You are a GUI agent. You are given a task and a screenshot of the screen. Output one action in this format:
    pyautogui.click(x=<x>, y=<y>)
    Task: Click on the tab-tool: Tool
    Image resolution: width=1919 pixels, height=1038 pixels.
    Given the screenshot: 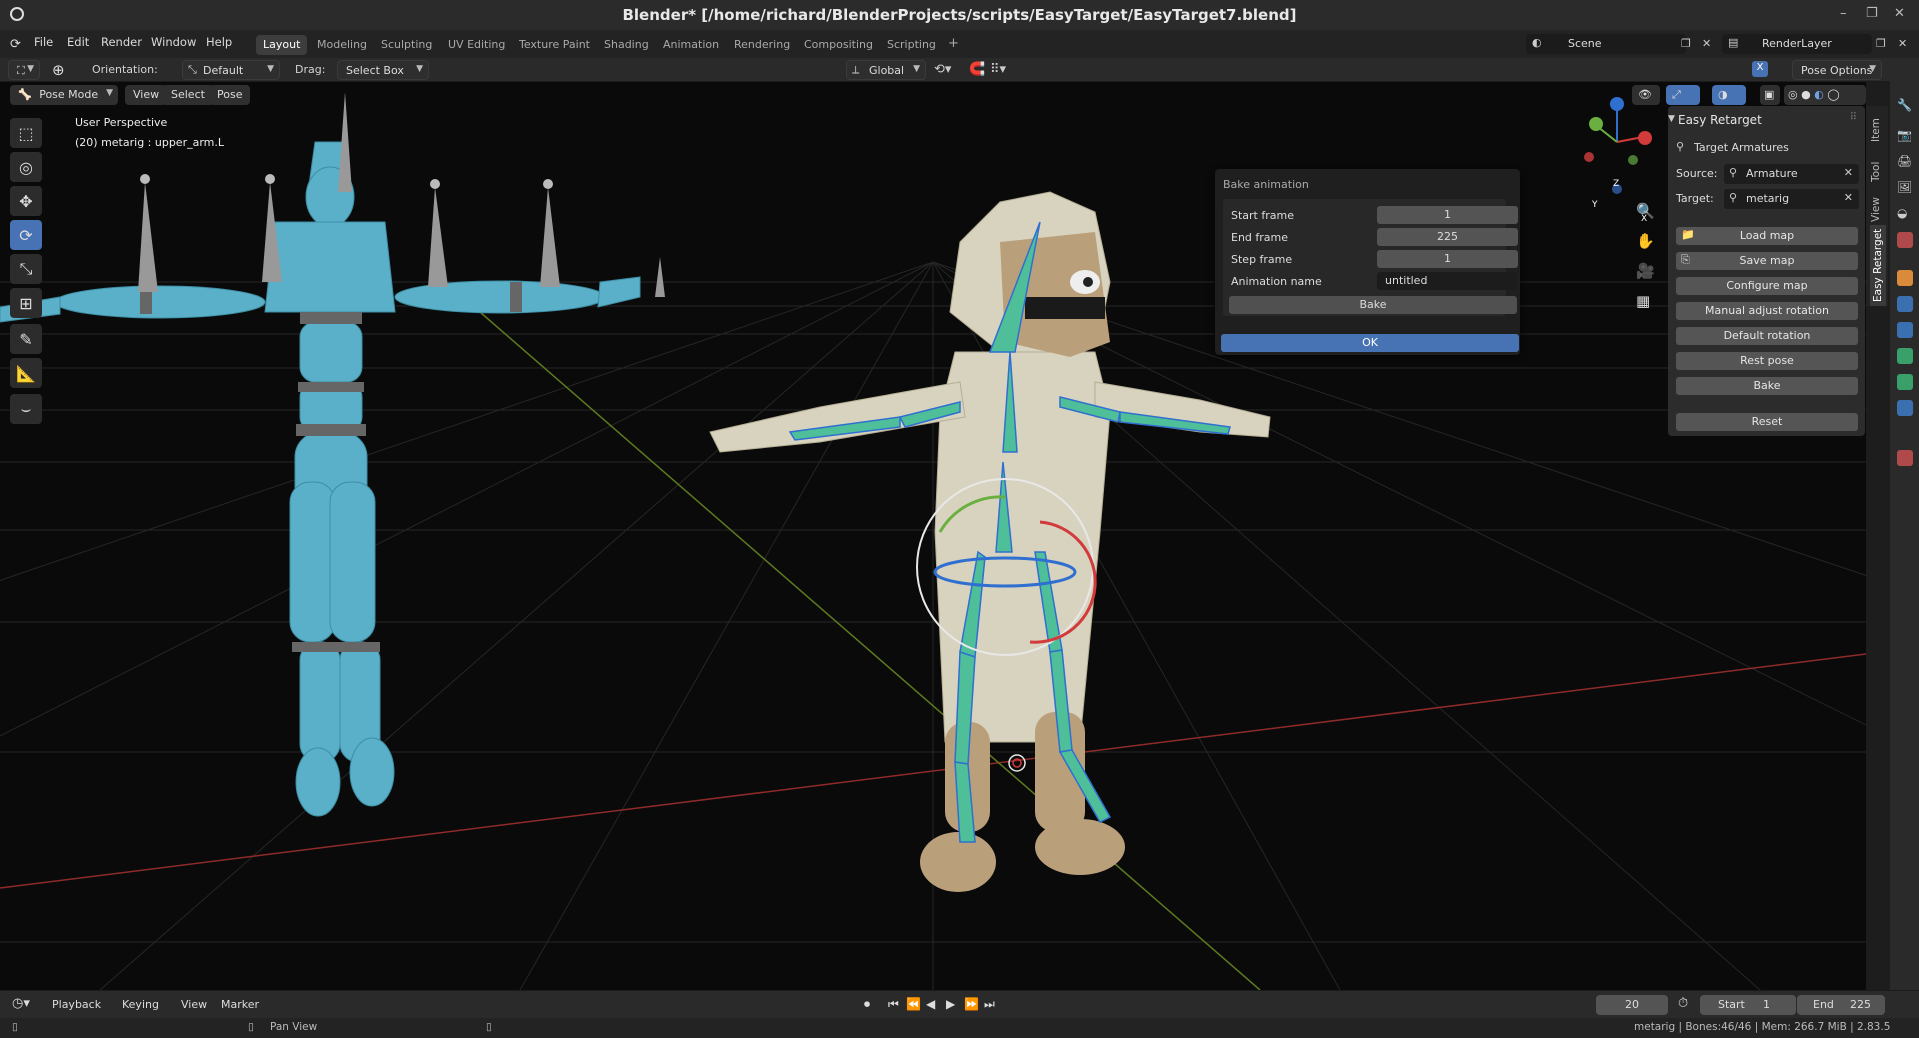 What is the action you would take?
    pyautogui.click(x=1876, y=172)
    